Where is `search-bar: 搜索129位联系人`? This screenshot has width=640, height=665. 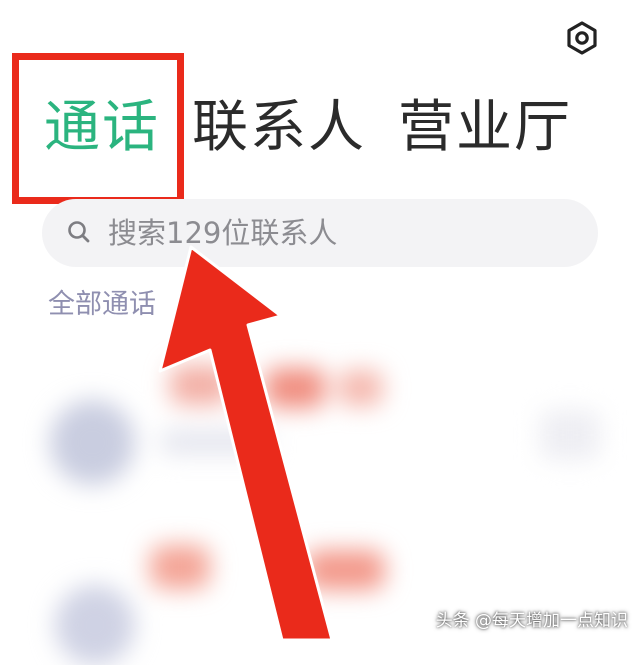
search-bar: 搜索129位联系人 is located at coordinates (320, 233).